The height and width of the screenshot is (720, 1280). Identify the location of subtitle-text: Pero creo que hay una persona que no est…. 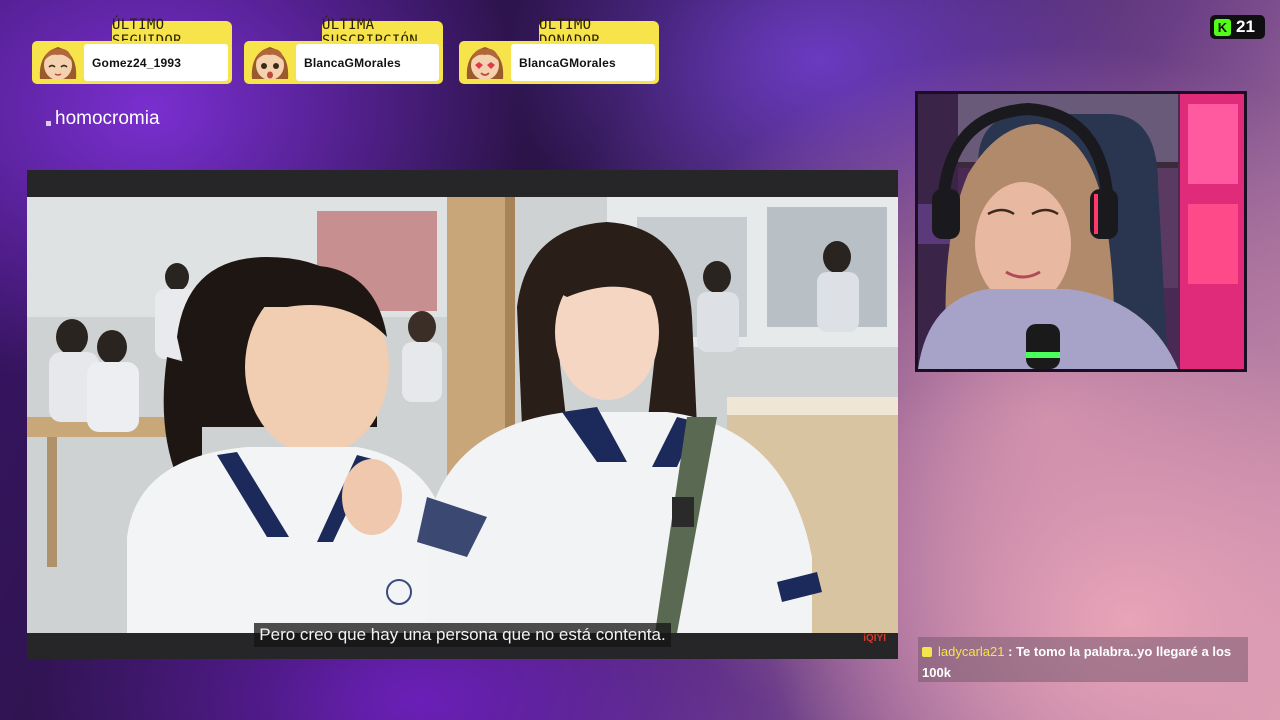
(462, 635).